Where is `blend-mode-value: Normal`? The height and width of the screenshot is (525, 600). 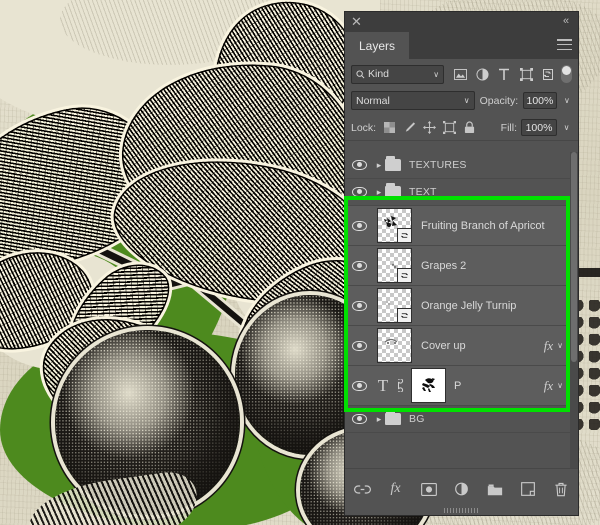
blend-mode-value: Normal is located at coordinates (373, 100).